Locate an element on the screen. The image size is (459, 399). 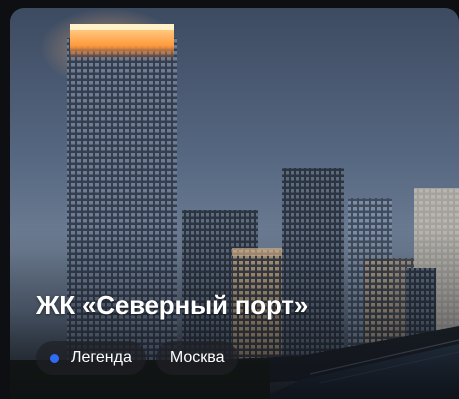
tag-city: Москва is located at coordinates (197, 358).